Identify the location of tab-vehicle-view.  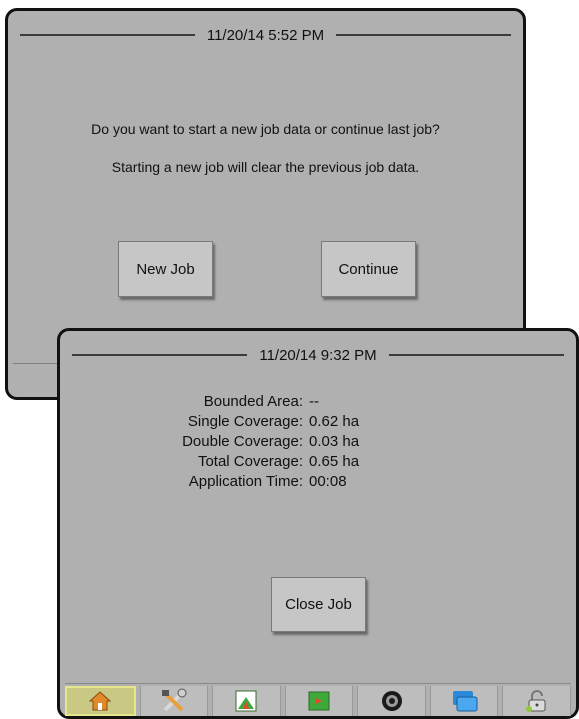
(246, 701).